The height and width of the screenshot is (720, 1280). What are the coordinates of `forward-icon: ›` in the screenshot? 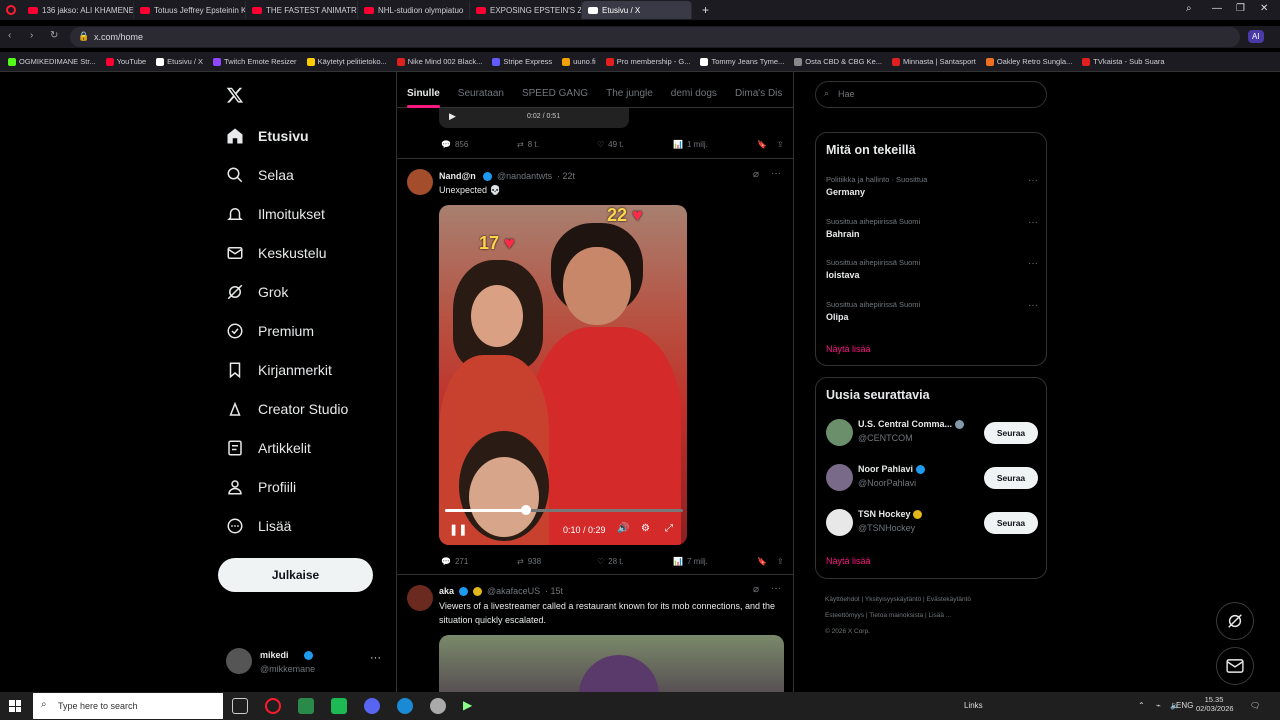 It's located at (31, 35).